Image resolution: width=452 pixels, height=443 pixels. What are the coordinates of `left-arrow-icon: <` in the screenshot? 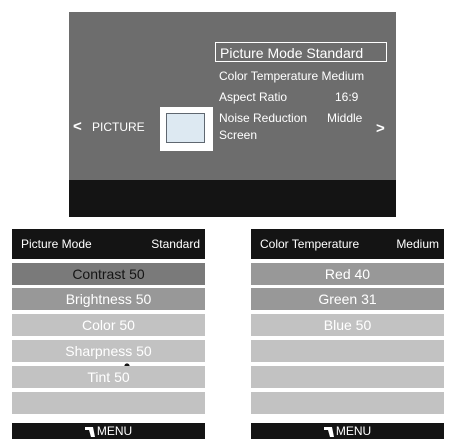 It's located at (77, 126).